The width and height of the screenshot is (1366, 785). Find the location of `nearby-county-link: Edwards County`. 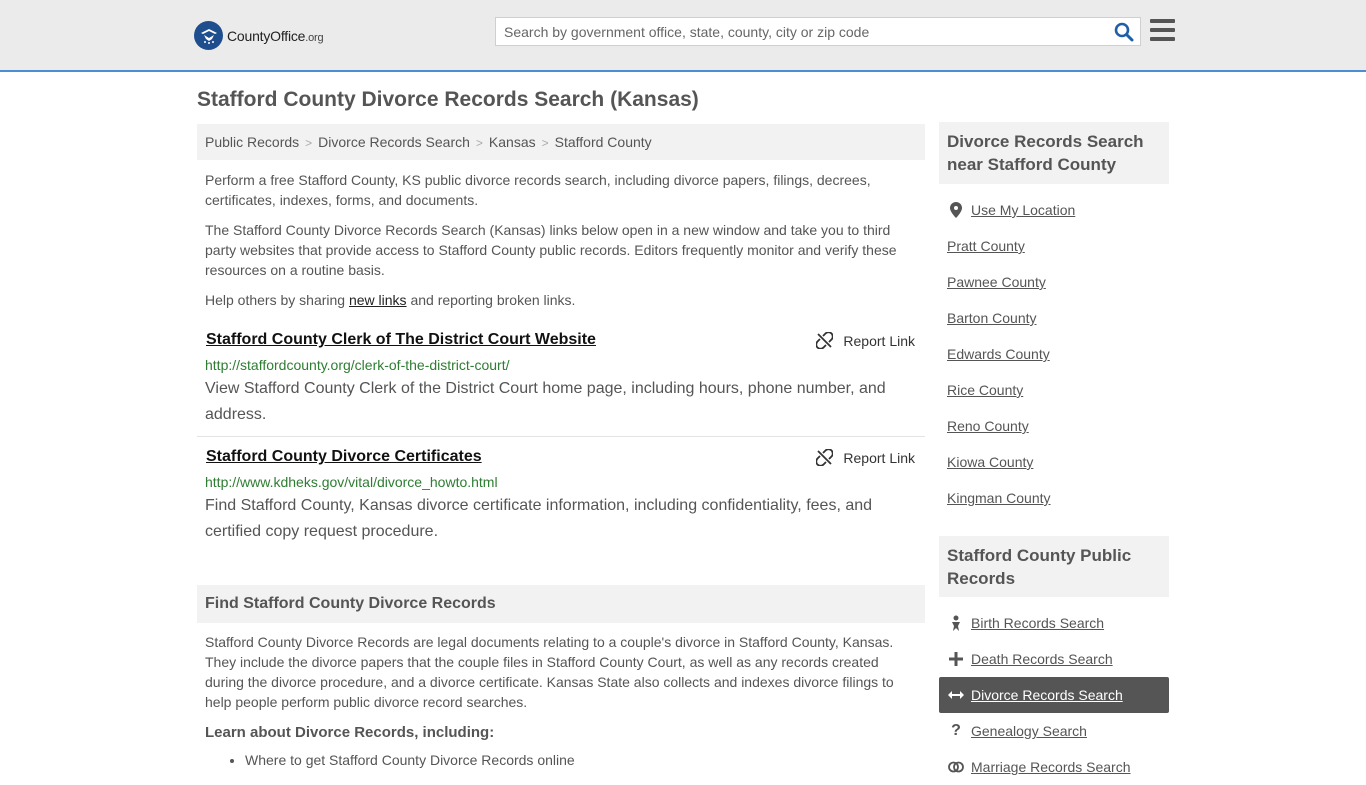

nearby-county-link: Edwards County is located at coordinates (998, 354).